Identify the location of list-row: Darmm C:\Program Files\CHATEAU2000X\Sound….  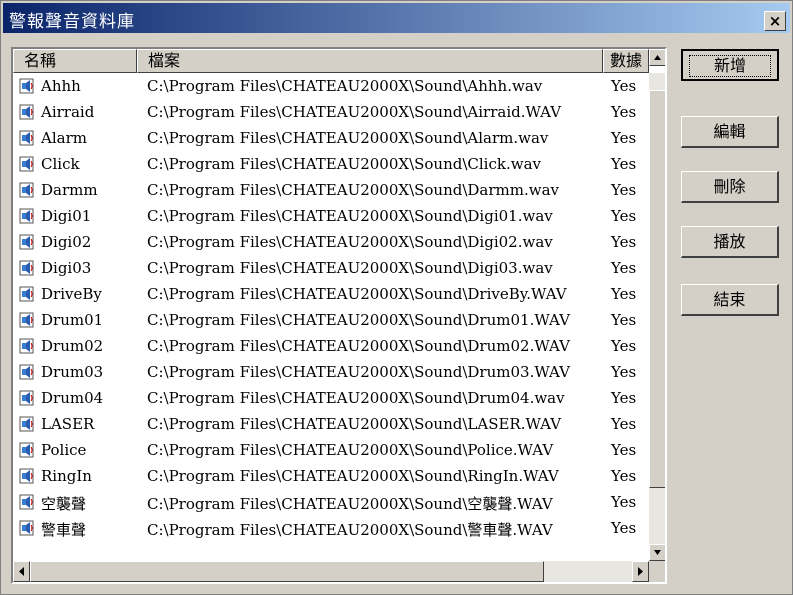
(331, 190).